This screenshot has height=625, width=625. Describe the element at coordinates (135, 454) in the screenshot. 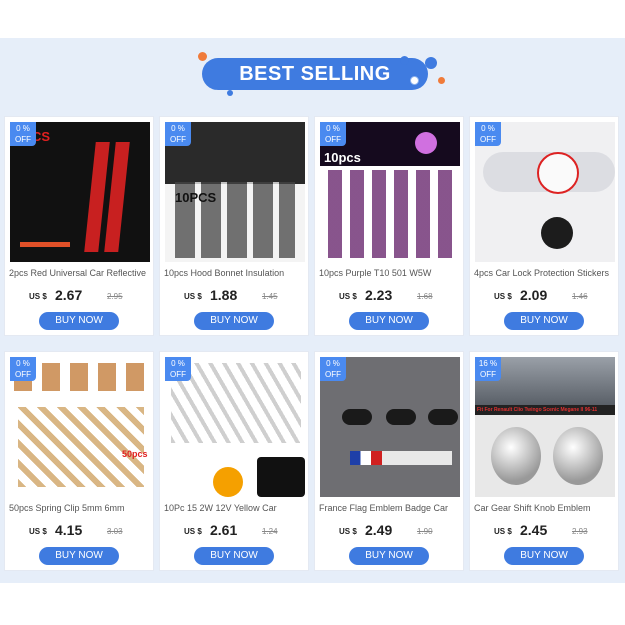

I see `image-caption: 50pcs` at that location.